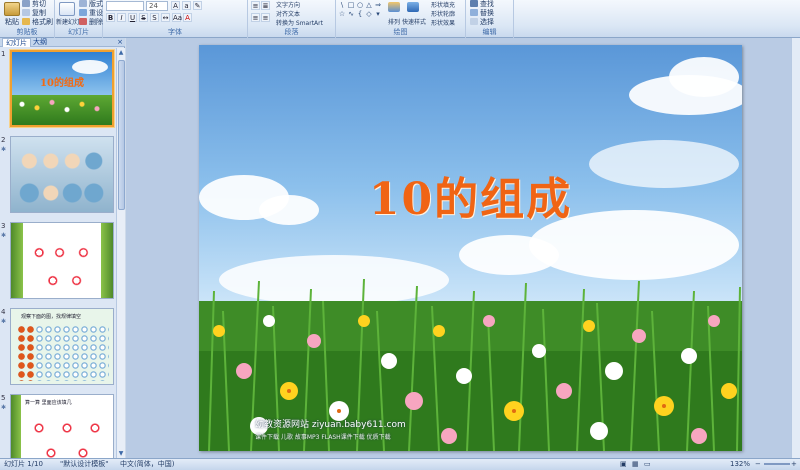 This screenshot has width=800, height=470. I want to click on thumb-title: 10的组成, so click(62, 83).